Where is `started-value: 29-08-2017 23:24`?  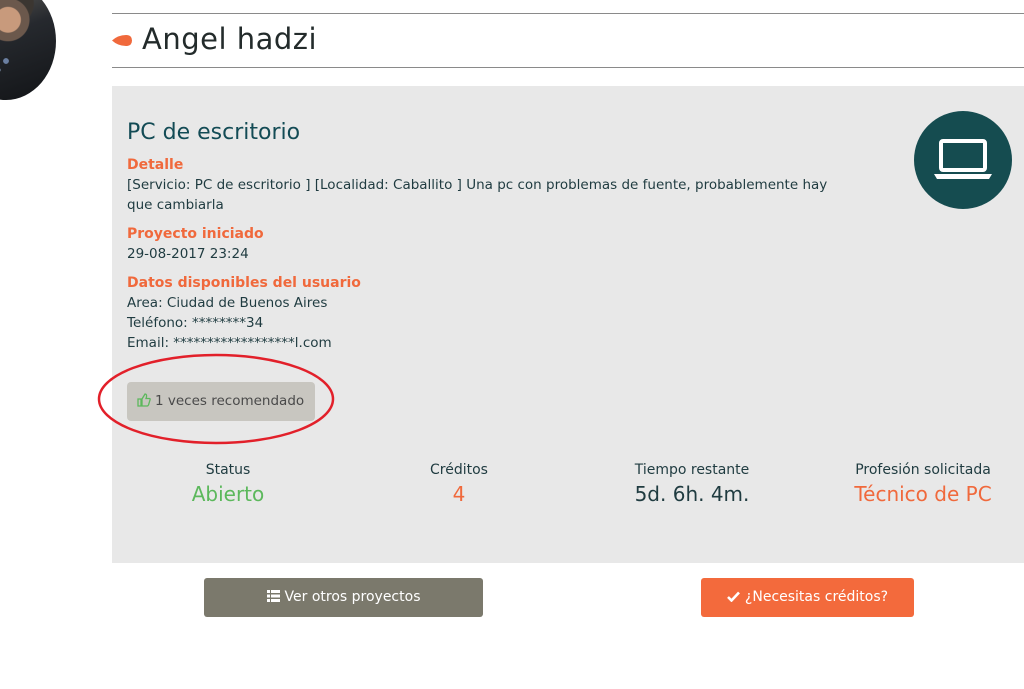
started-value: 29-08-2017 23:24 is located at coordinates (188, 254).